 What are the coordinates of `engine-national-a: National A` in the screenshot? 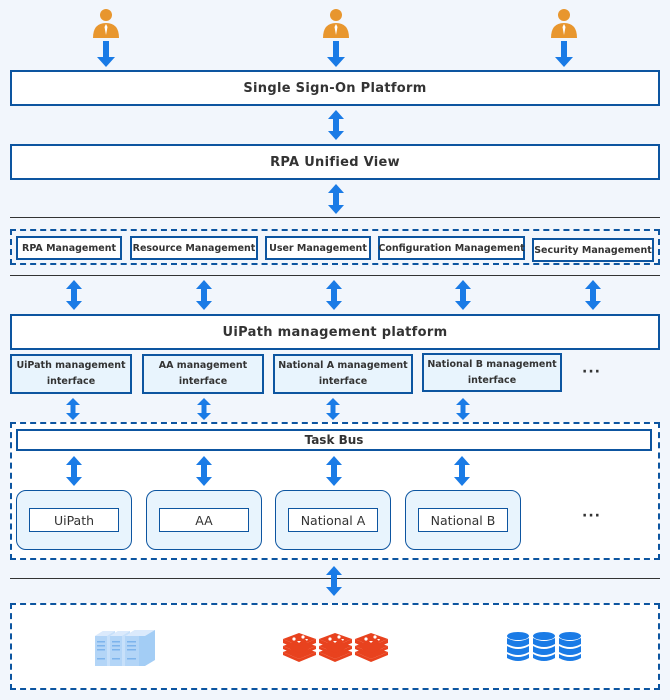 It's located at (333, 520).